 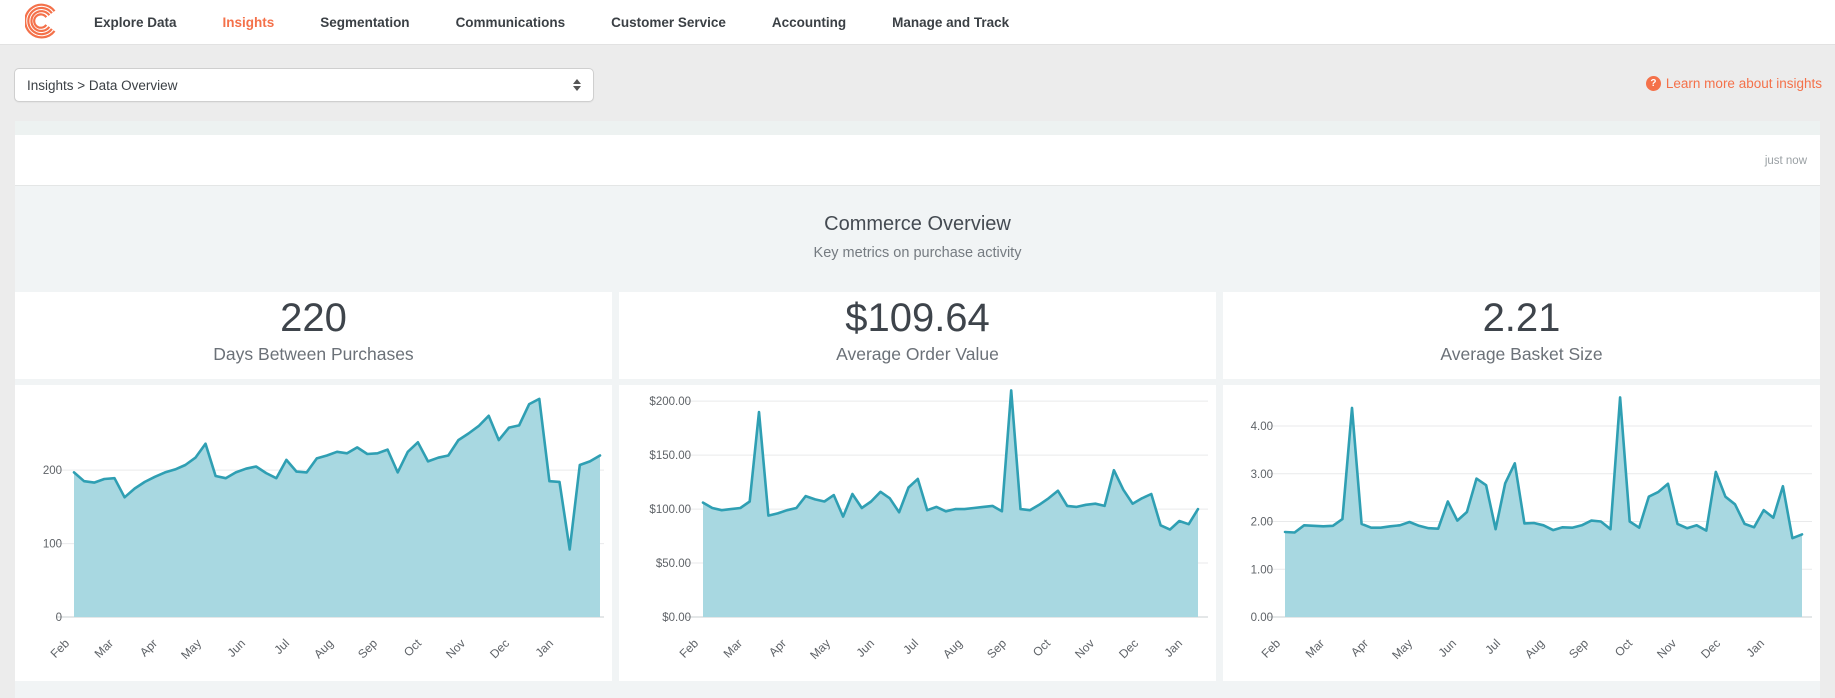 What do you see at coordinates (917, 128) in the screenshot?
I see `status-strip` at bounding box center [917, 128].